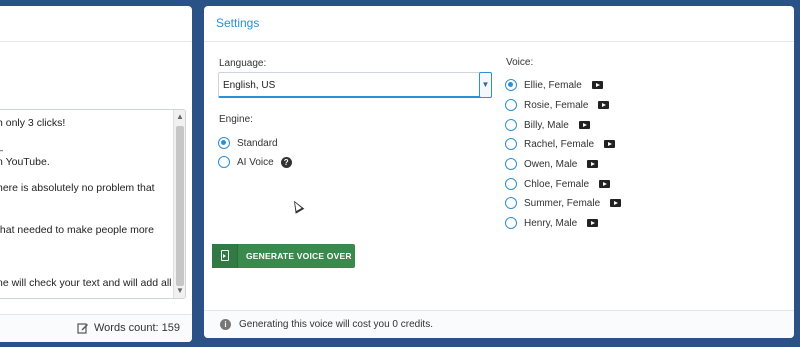 This screenshot has width=800, height=347. Describe the element at coordinates (77, 230) in the screenshot. I see `editor-line: that needed to make people more` at that location.